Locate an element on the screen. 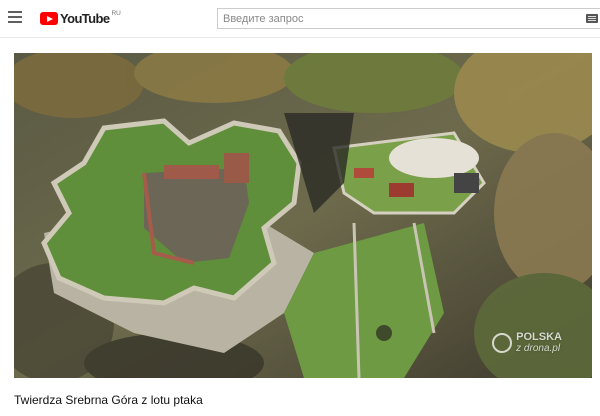  search-input is located at coordinates (393, 19).